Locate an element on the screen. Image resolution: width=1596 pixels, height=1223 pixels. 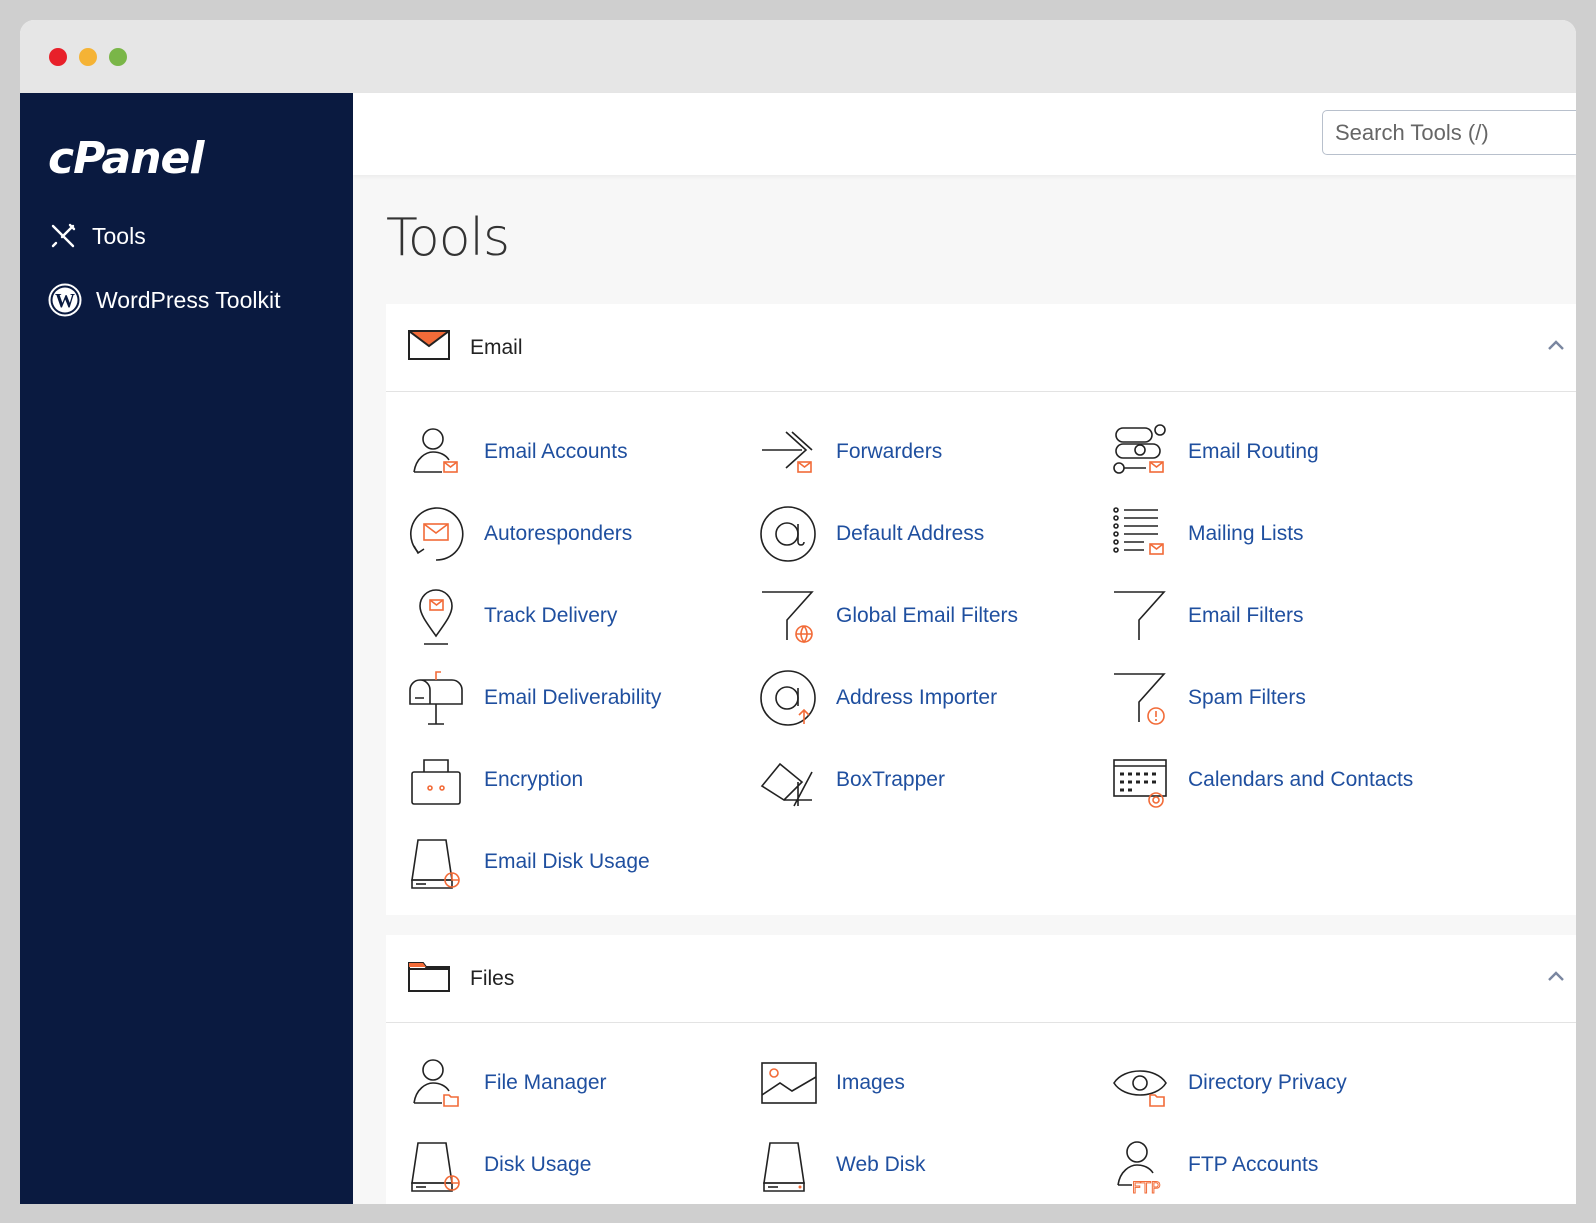
tools-icon is located at coordinates (63, 235).